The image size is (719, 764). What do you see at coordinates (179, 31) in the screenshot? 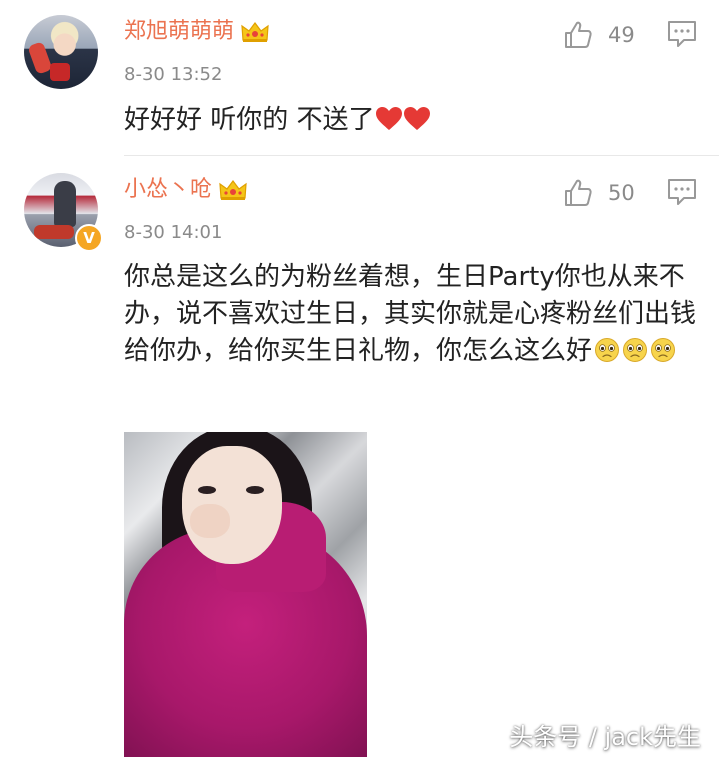
I see `username-text: 郑旭萌萌萌` at bounding box center [179, 31].